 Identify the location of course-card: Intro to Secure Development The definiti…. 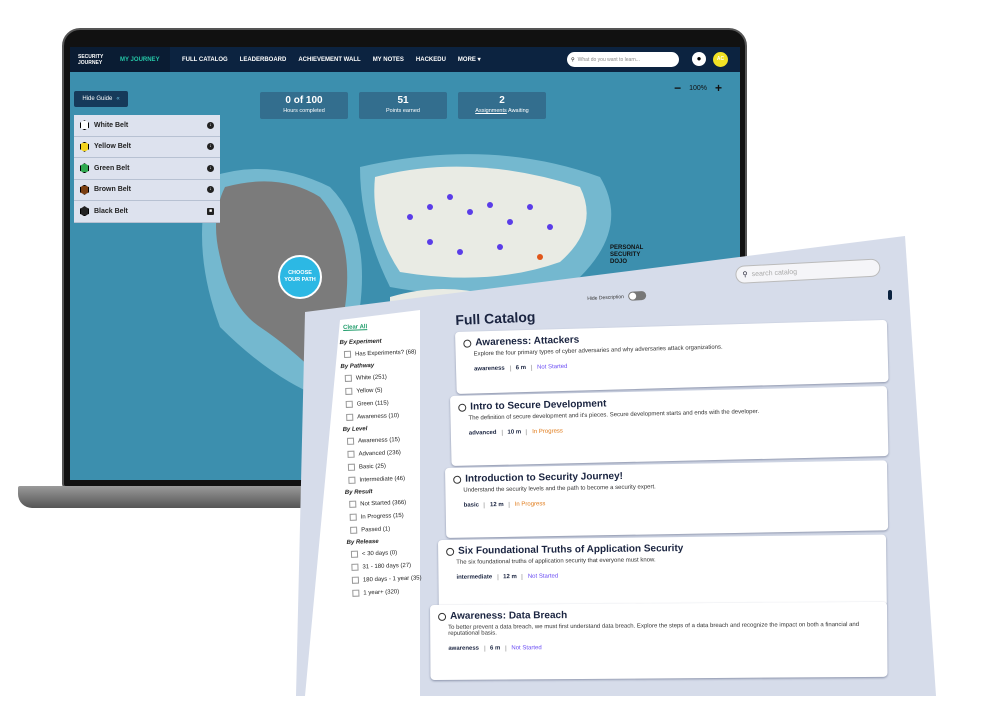
(669, 426).